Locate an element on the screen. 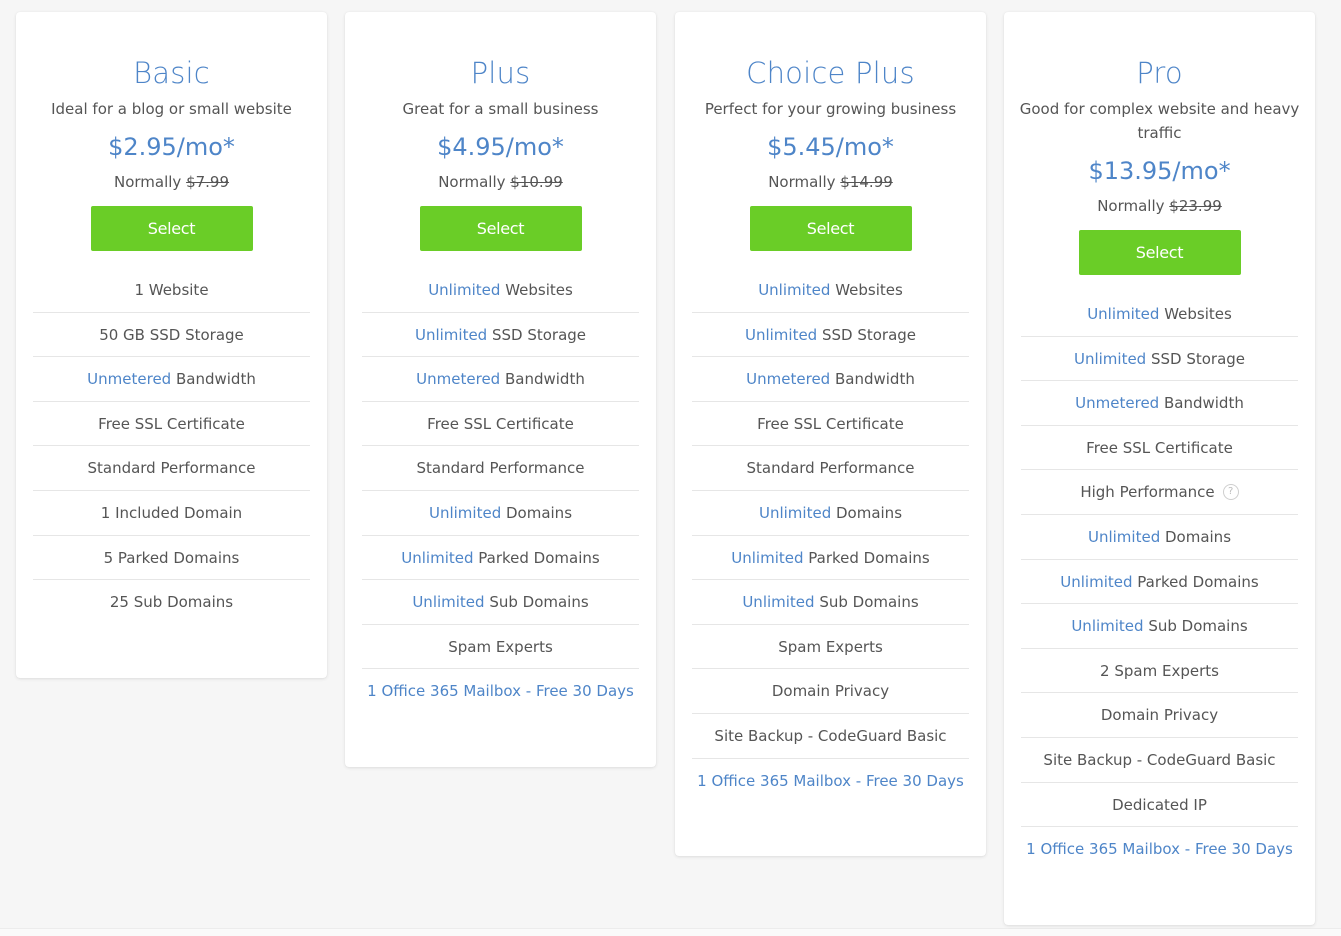 Image resolution: width=1341 pixels, height=936 pixels. plan-description: Ideal for a blog or small website is located at coordinates (171, 109).